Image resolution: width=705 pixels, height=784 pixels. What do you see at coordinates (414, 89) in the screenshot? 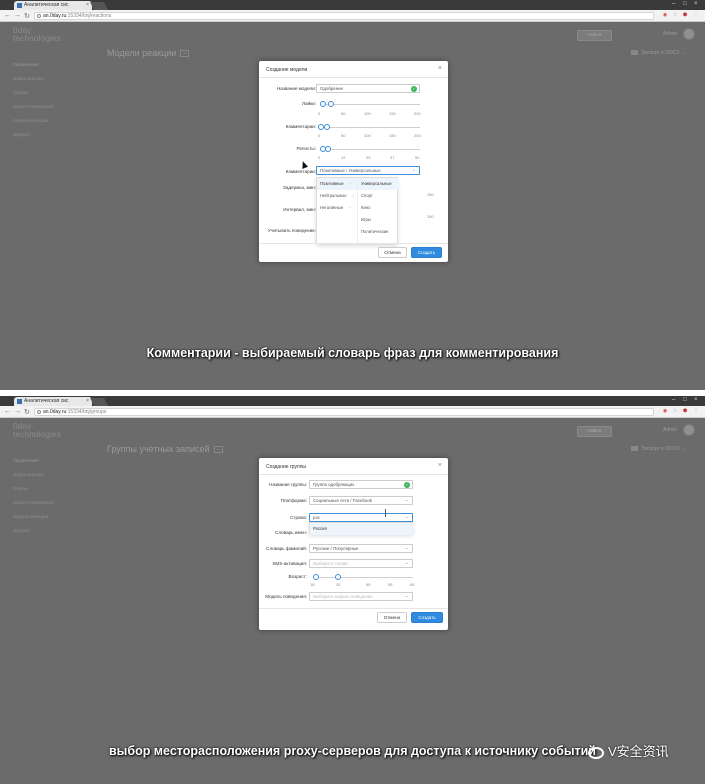
I see `check-icon: ✓` at bounding box center [414, 89].